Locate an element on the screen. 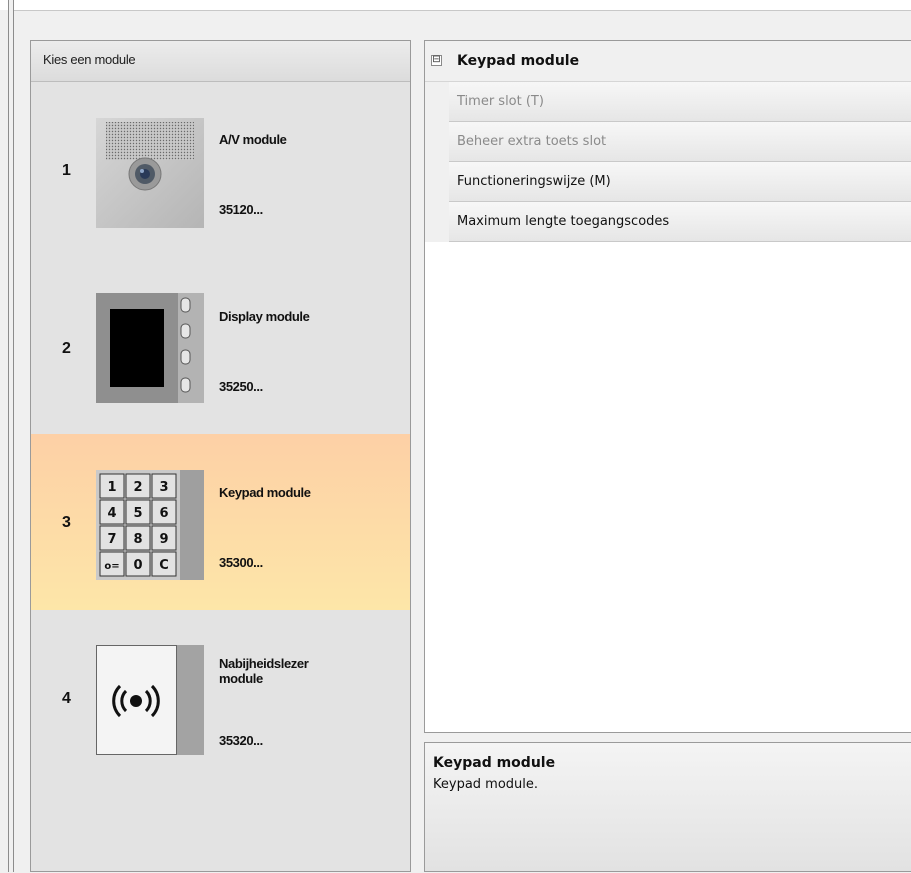  description-text: Keypad module. is located at coordinates (486, 784).